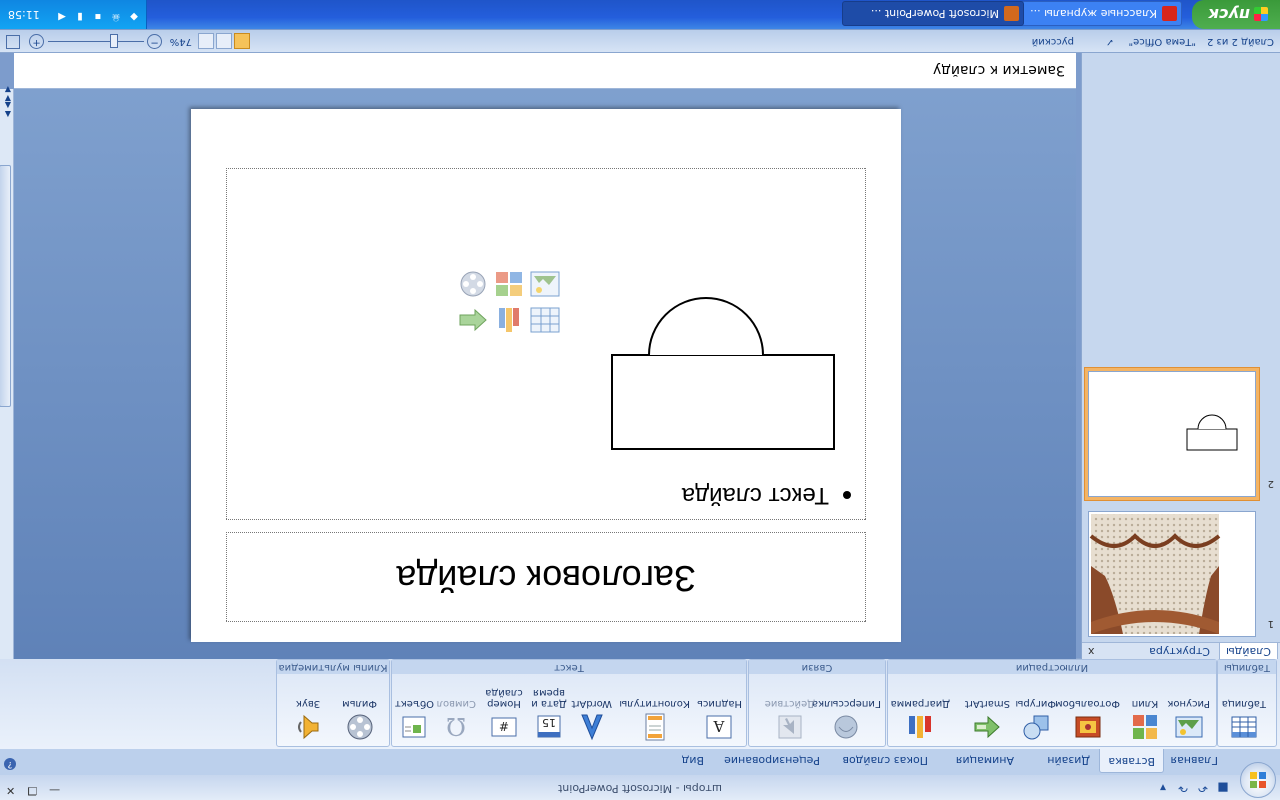  What do you see at coordinates (10, 790) in the screenshot?
I see `close-icon: ✕` at bounding box center [10, 790].